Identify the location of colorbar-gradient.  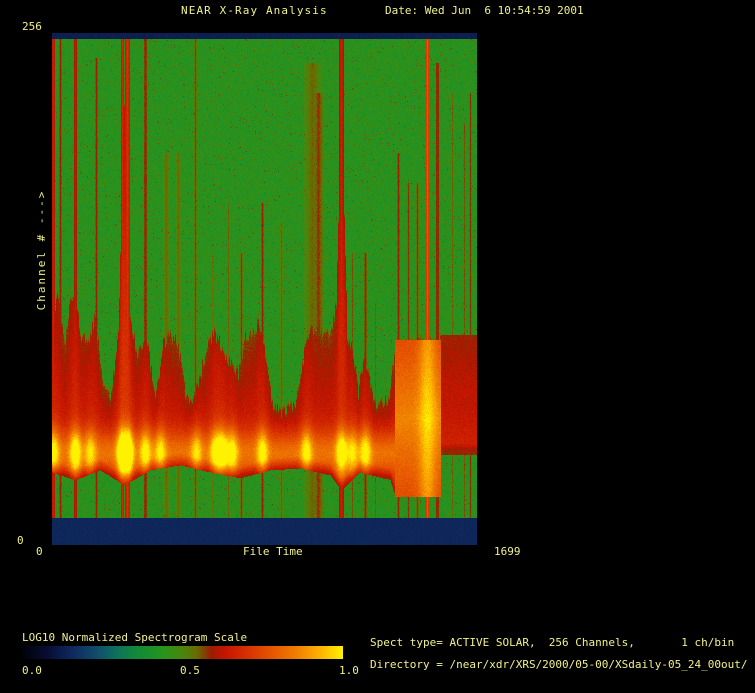
(182, 652).